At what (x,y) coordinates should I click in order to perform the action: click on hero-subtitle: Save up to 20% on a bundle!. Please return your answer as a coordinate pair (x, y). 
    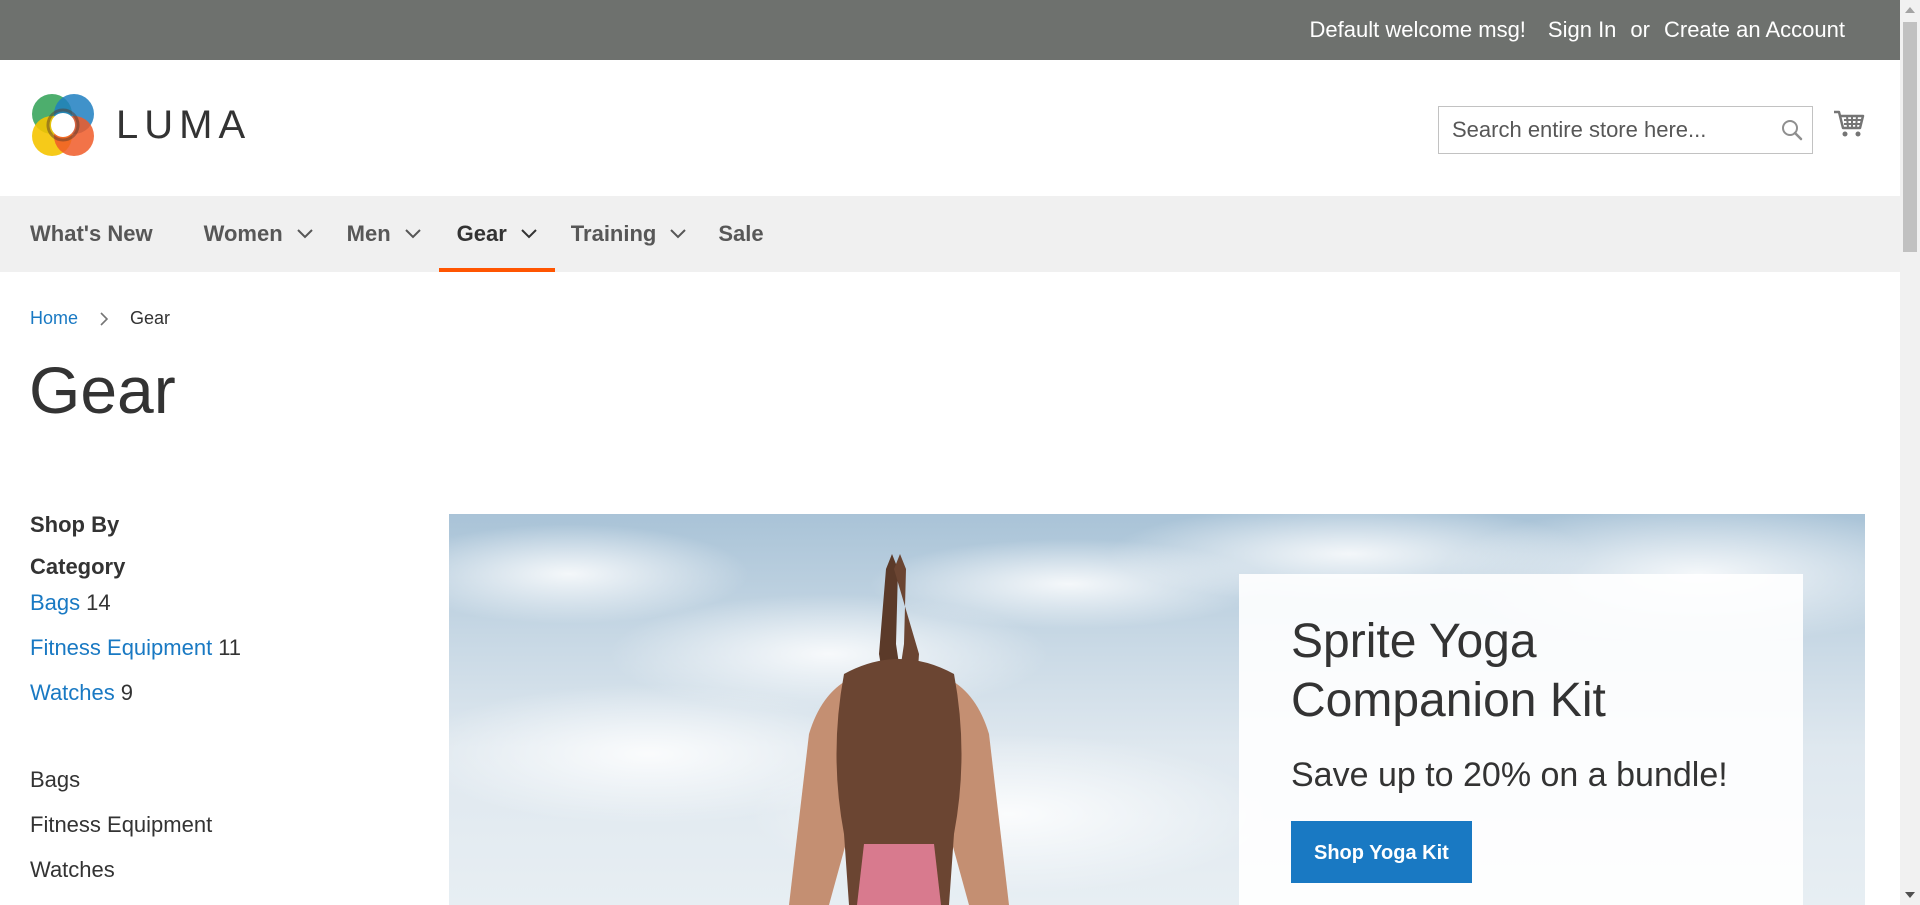
    Looking at the image, I should click on (1509, 775).